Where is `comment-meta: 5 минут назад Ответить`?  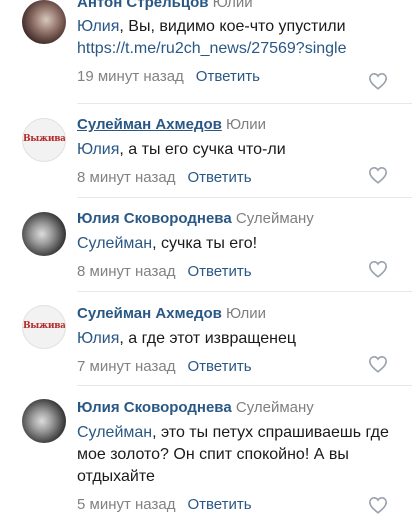 comment-meta: 5 минут назад Ответить is located at coordinates (234, 505).